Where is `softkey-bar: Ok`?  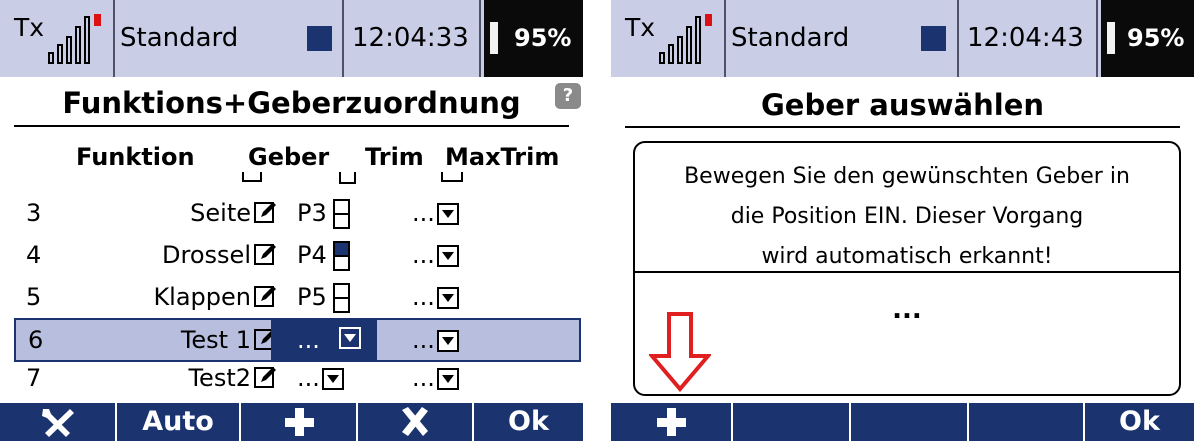
softkey-bar: Ok is located at coordinates (902, 422).